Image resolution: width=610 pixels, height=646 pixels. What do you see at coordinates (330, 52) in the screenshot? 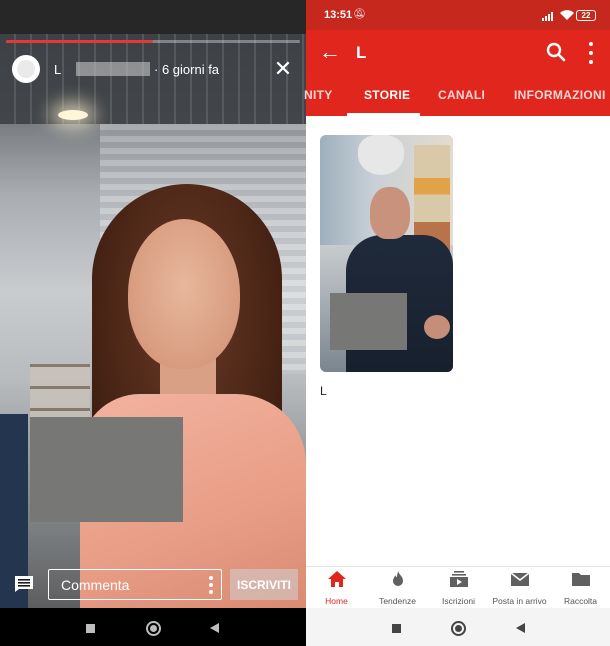
I see `back-arrow-icon: ←` at bounding box center [330, 52].